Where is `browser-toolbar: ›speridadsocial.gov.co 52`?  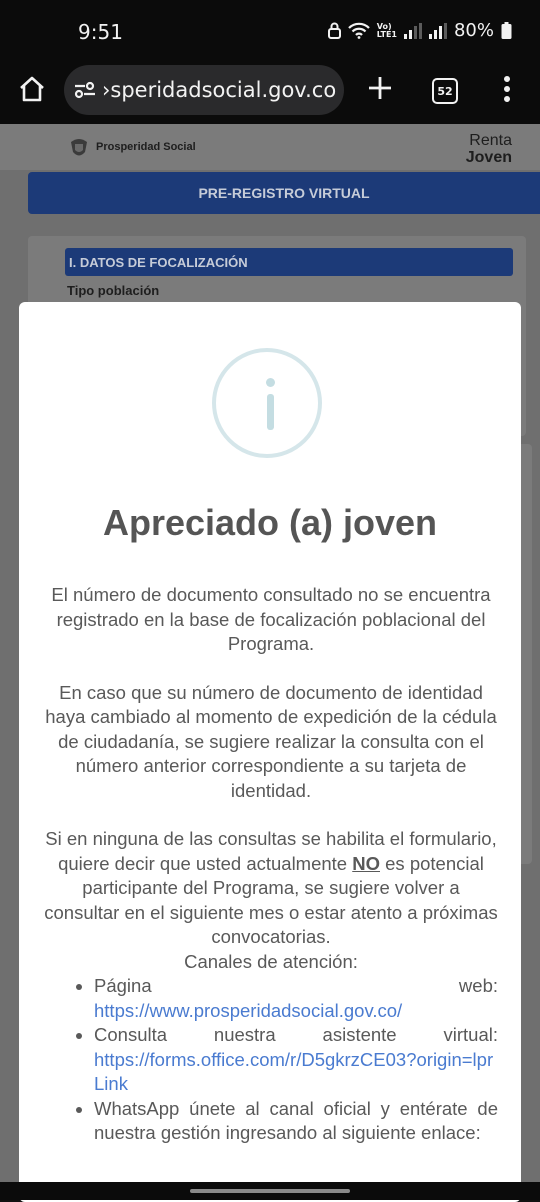 browser-toolbar: ›speridadsocial.gov.co 52 is located at coordinates (270, 93).